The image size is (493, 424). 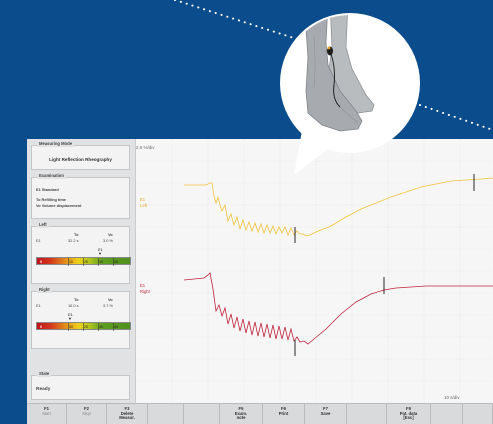 I want to click on examination-type: E1 Standard, so click(x=47, y=189).